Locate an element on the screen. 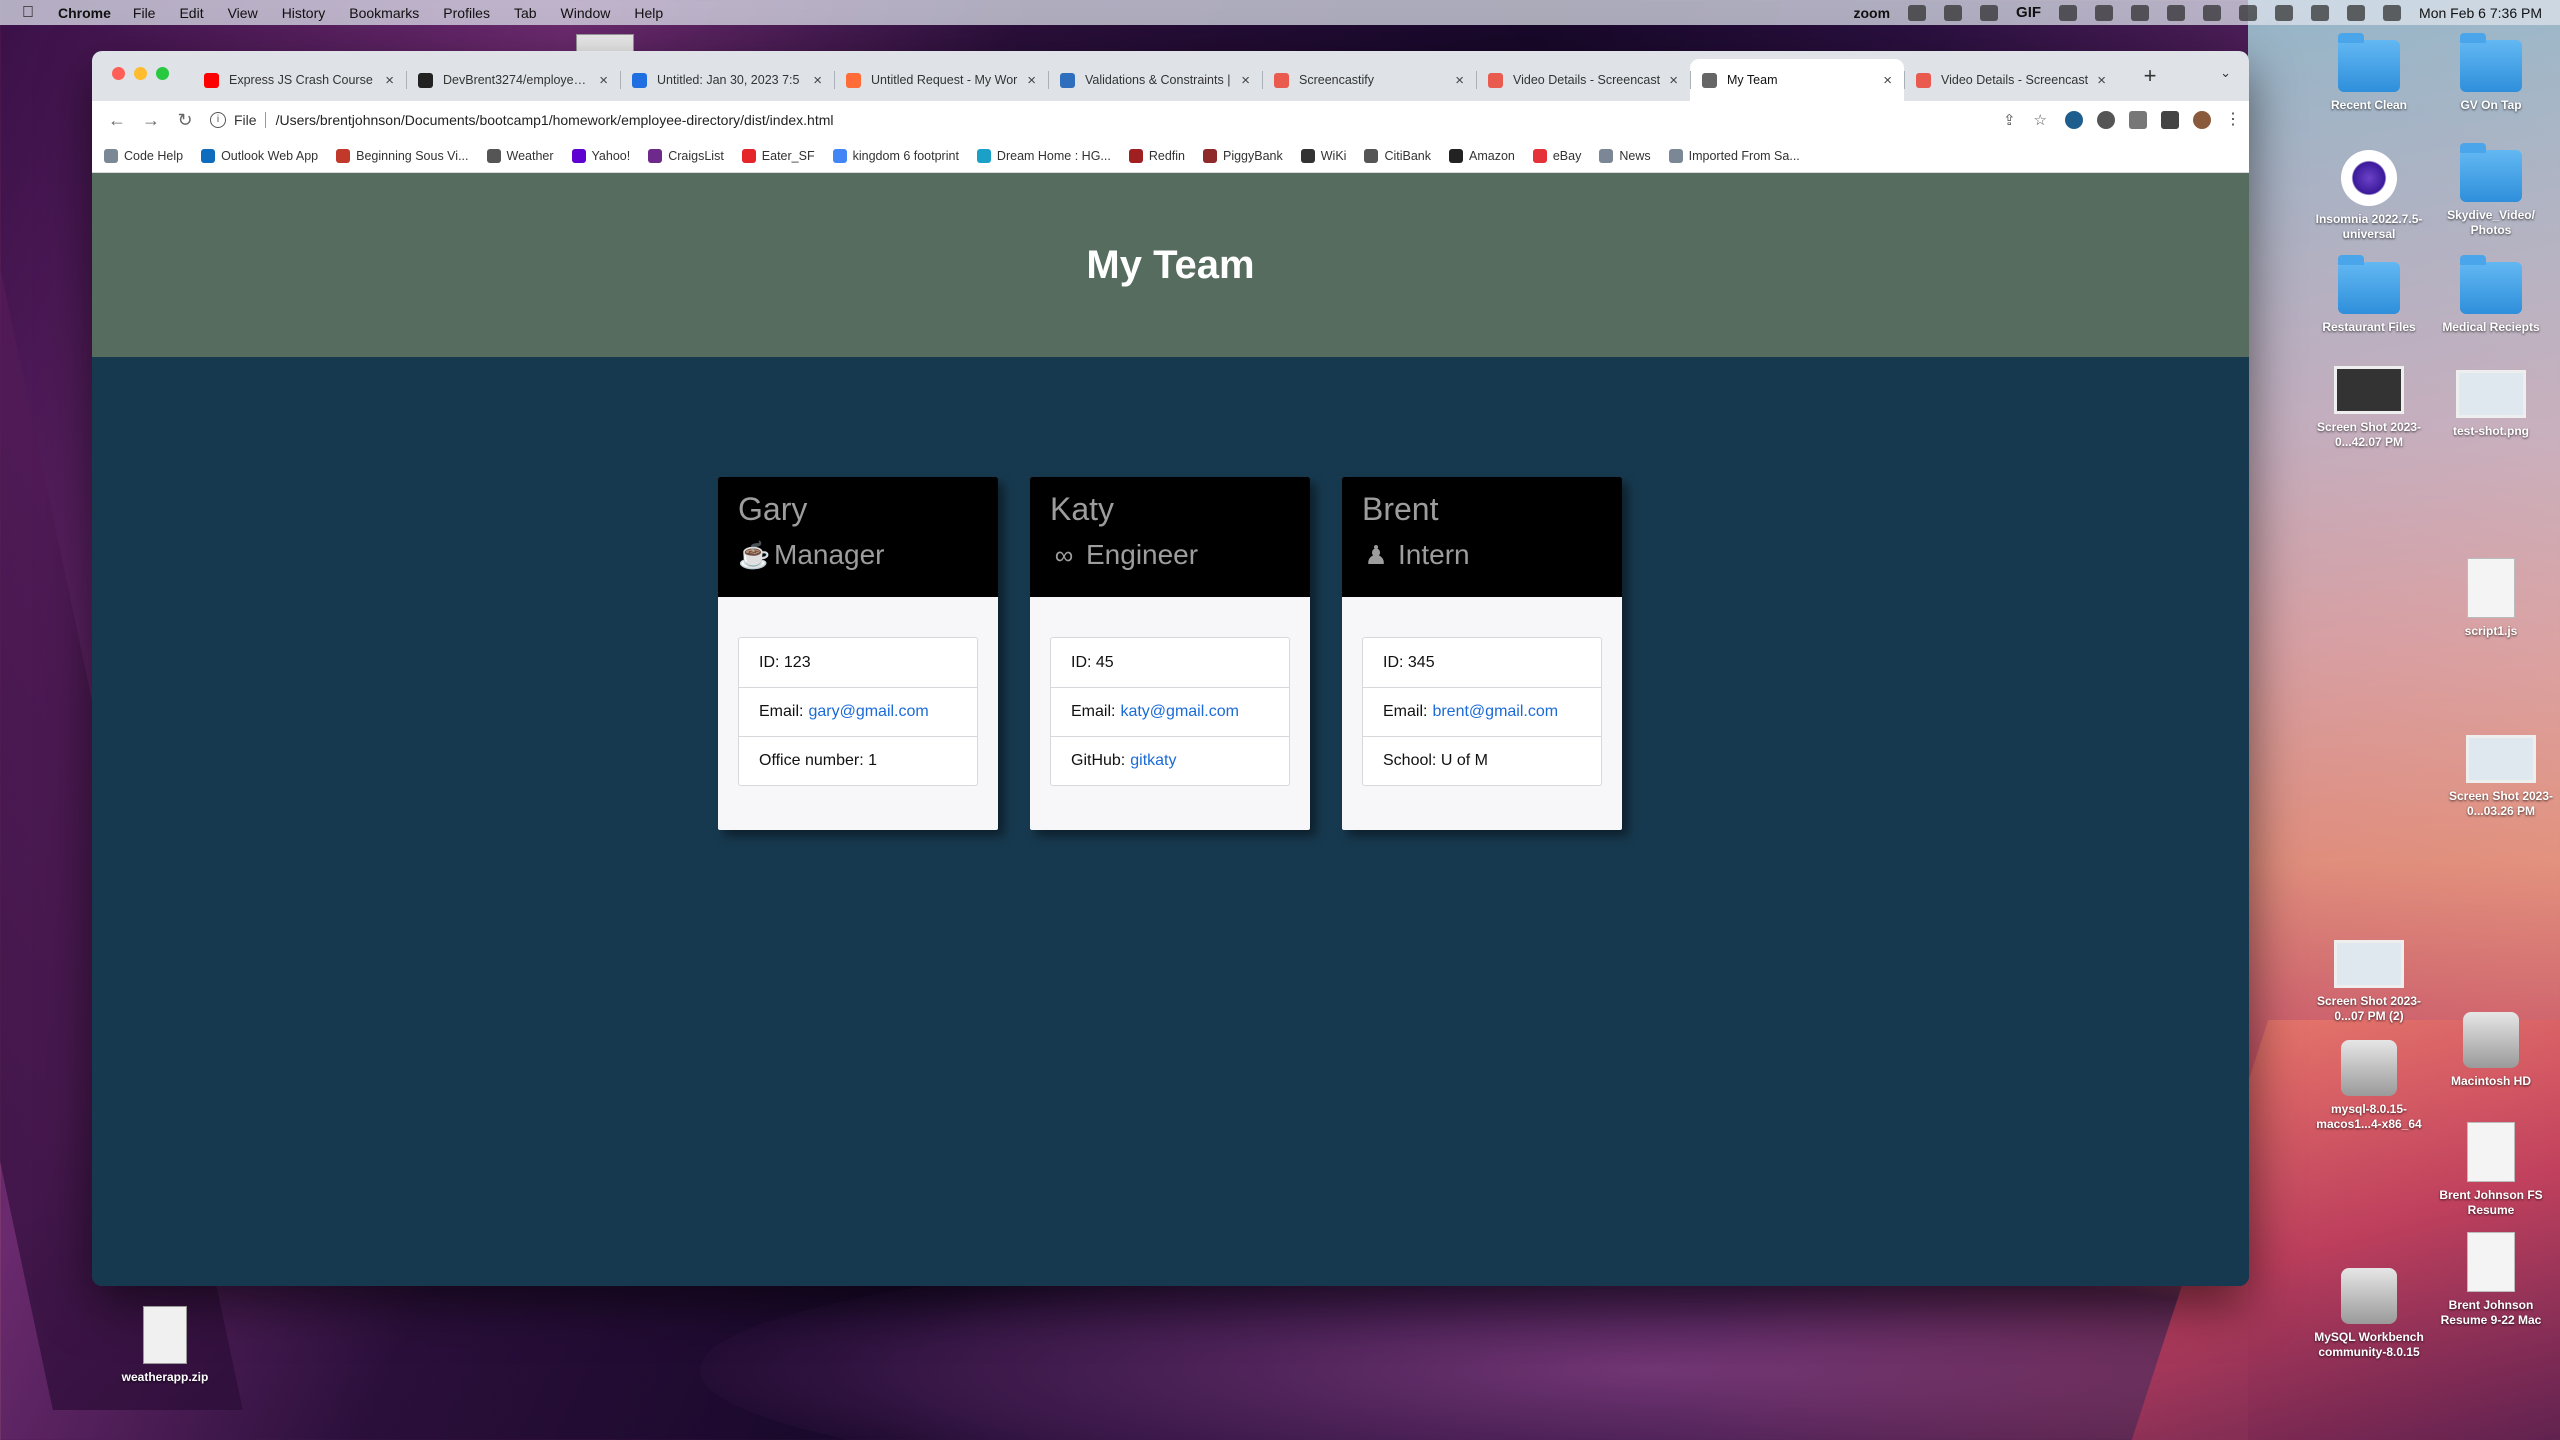 Image resolution: width=2560 pixels, height=1440 pixels. profile-avatar is located at coordinates (2202, 120).